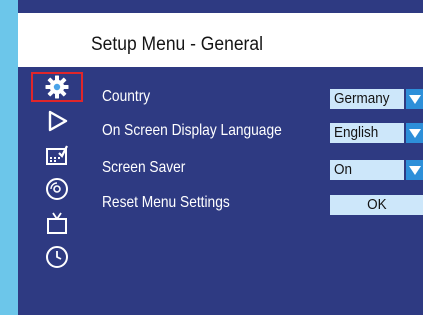 The width and height of the screenshot is (423, 315). I want to click on sidebar-item-playback, so click(57, 121).